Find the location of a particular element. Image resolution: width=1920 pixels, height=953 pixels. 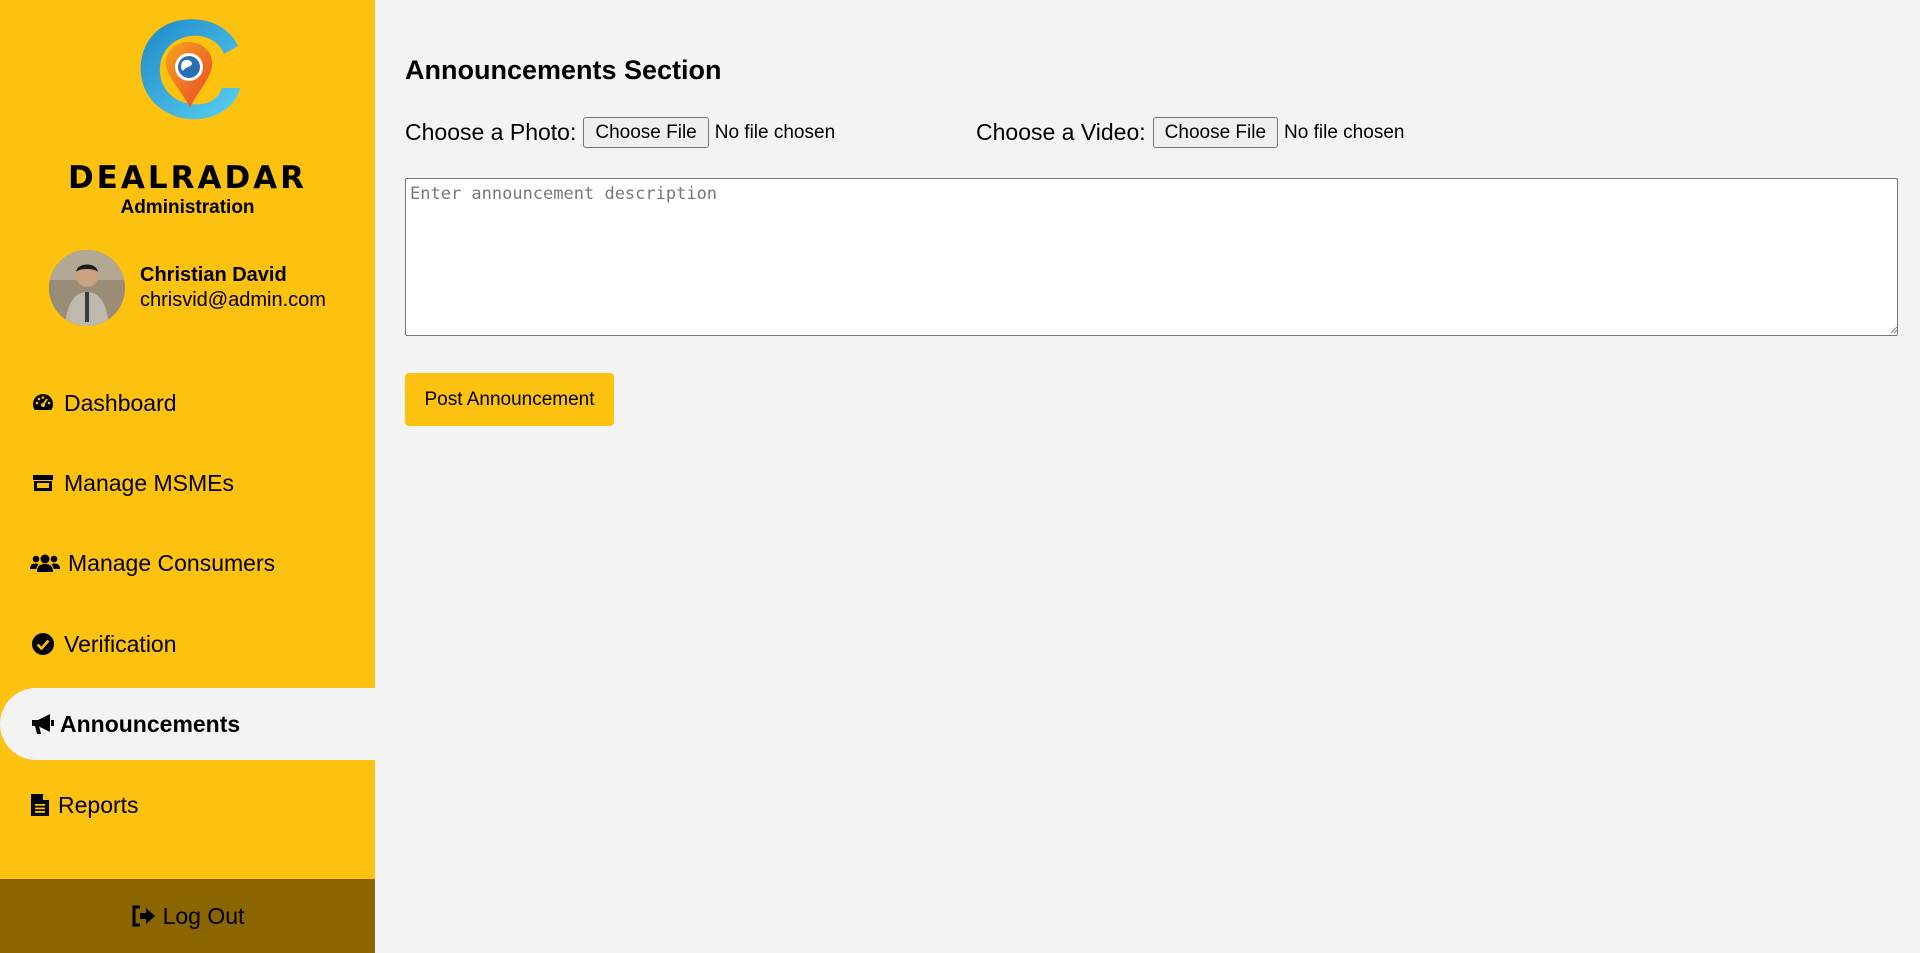

file-text-icon is located at coordinates (40, 805).